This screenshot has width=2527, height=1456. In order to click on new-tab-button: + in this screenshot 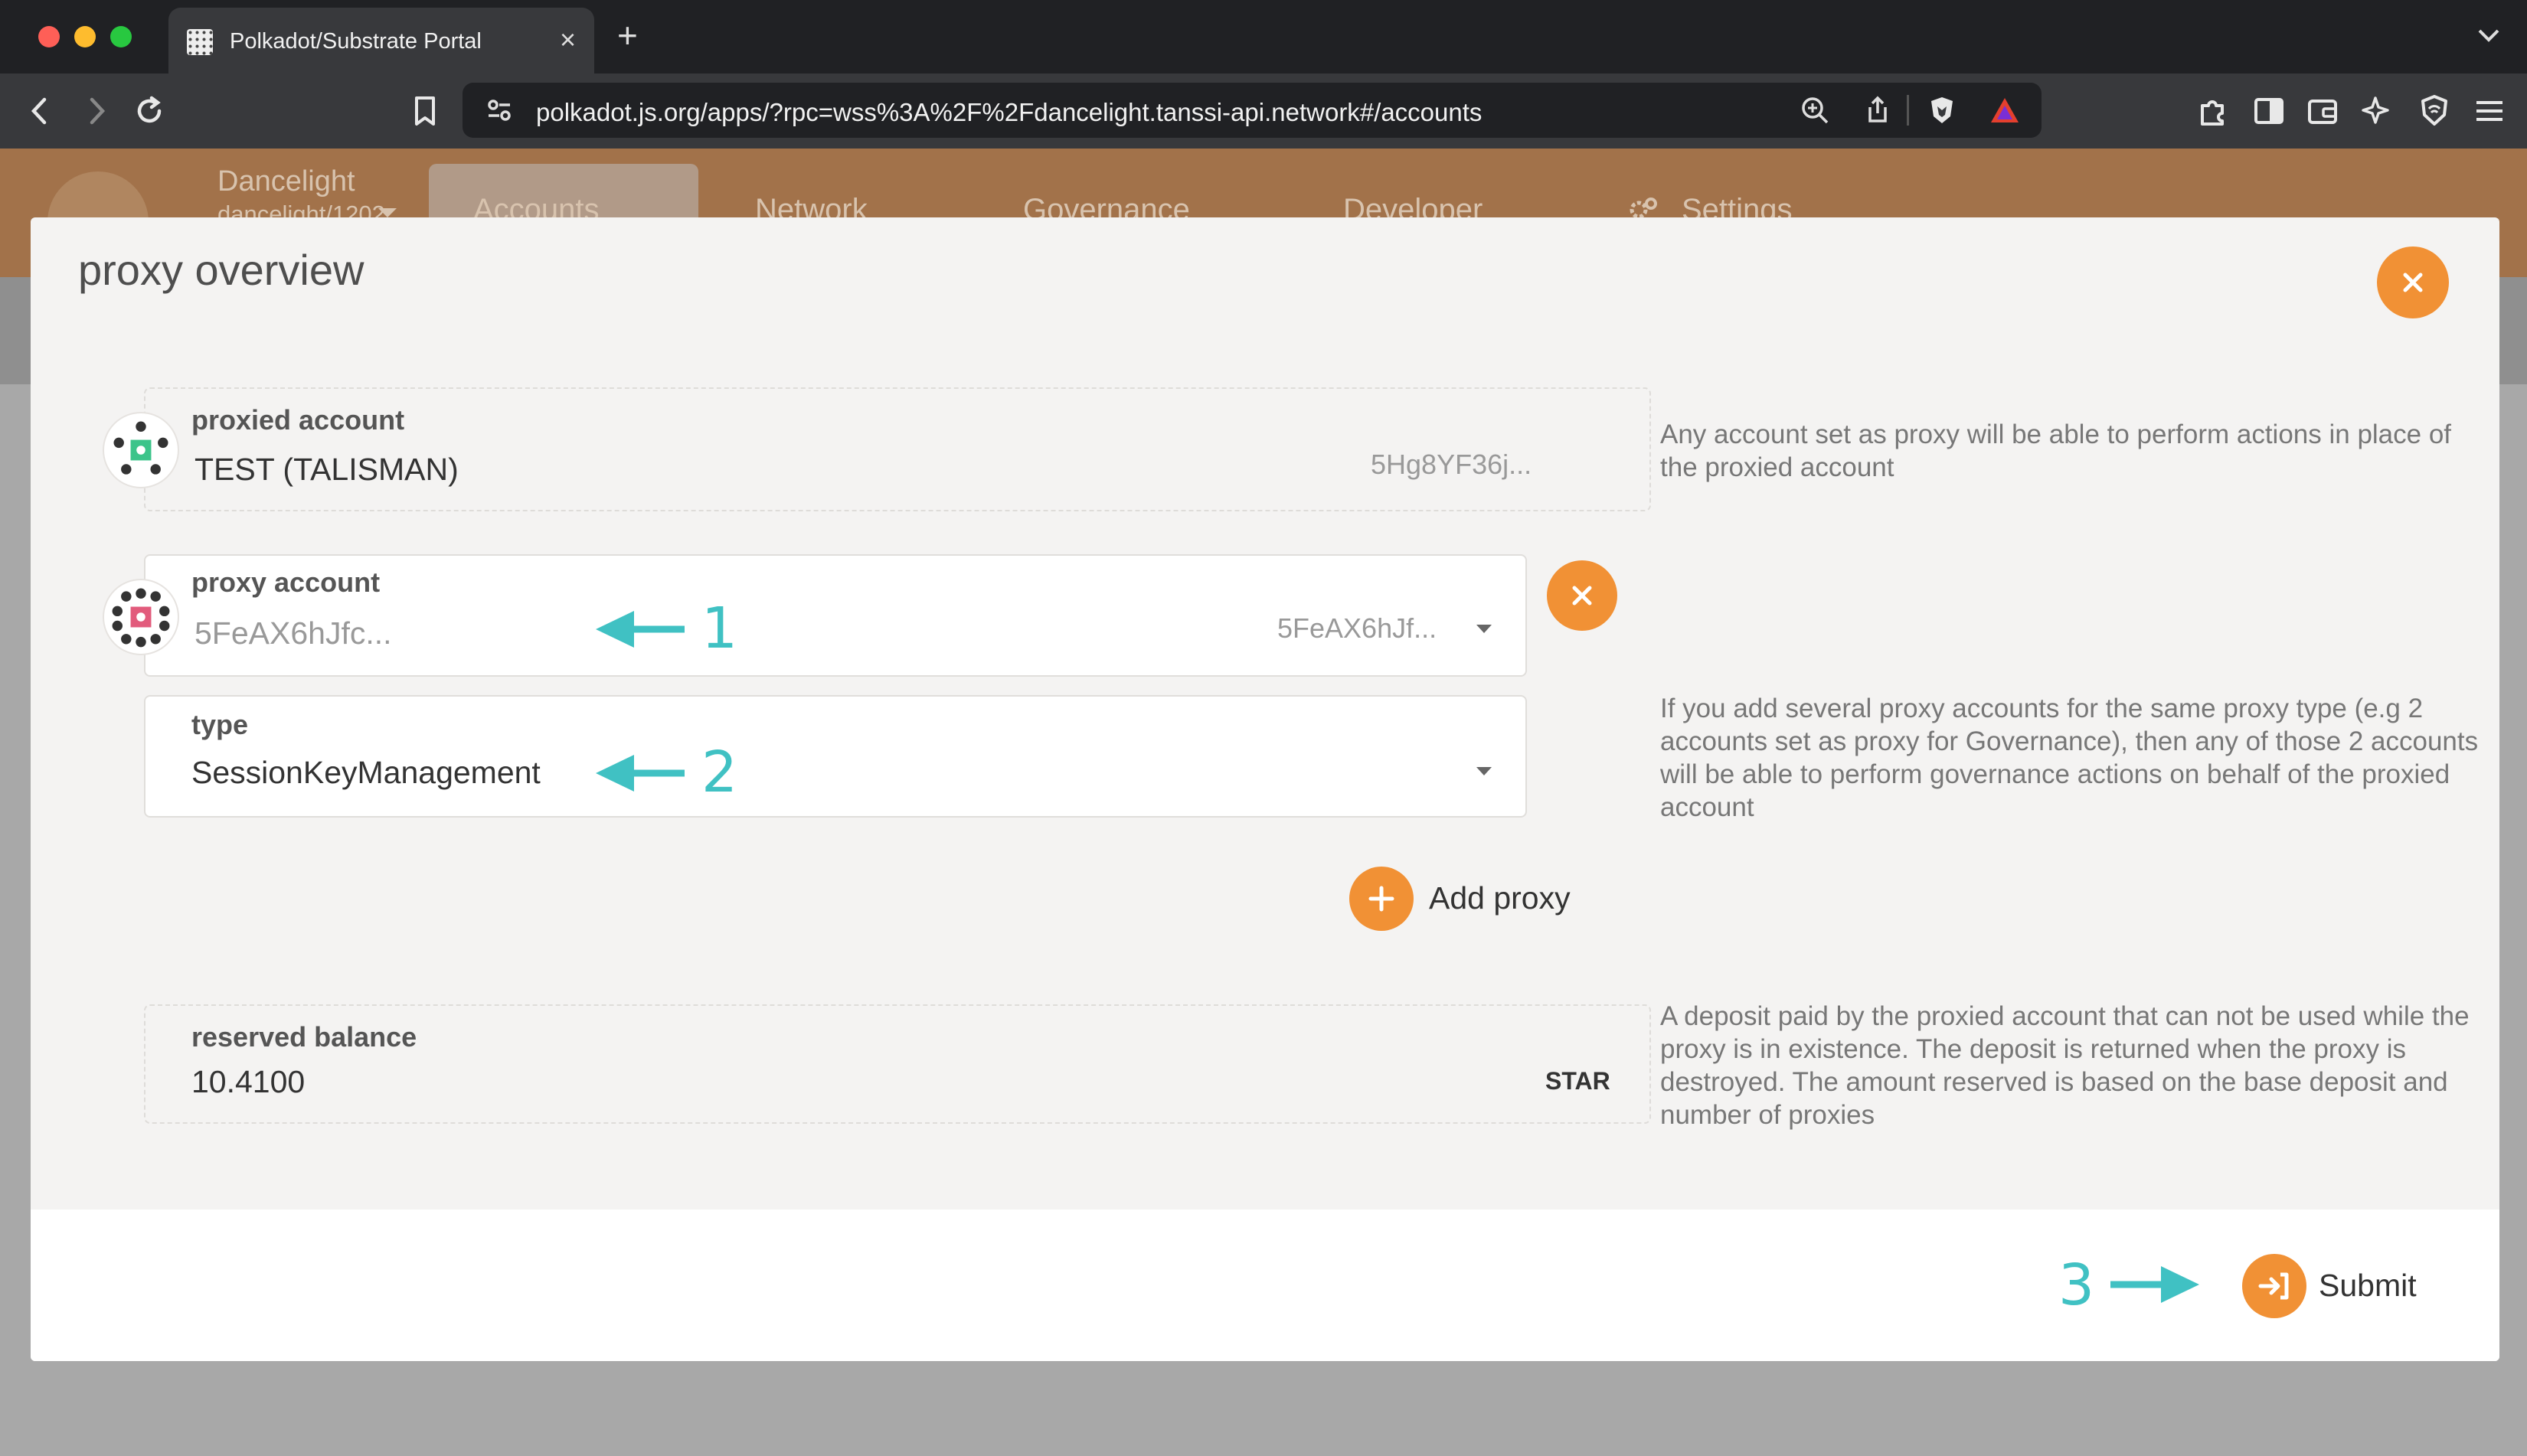, I will do `click(627, 35)`.